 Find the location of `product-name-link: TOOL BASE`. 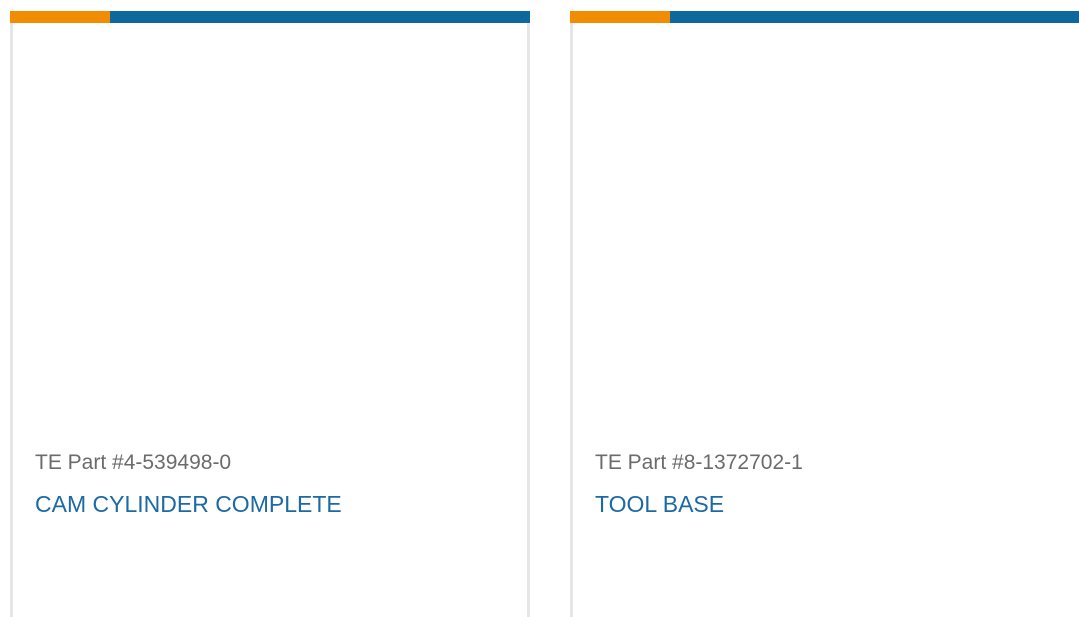

product-name-link: TOOL BASE is located at coordinates (659, 504).